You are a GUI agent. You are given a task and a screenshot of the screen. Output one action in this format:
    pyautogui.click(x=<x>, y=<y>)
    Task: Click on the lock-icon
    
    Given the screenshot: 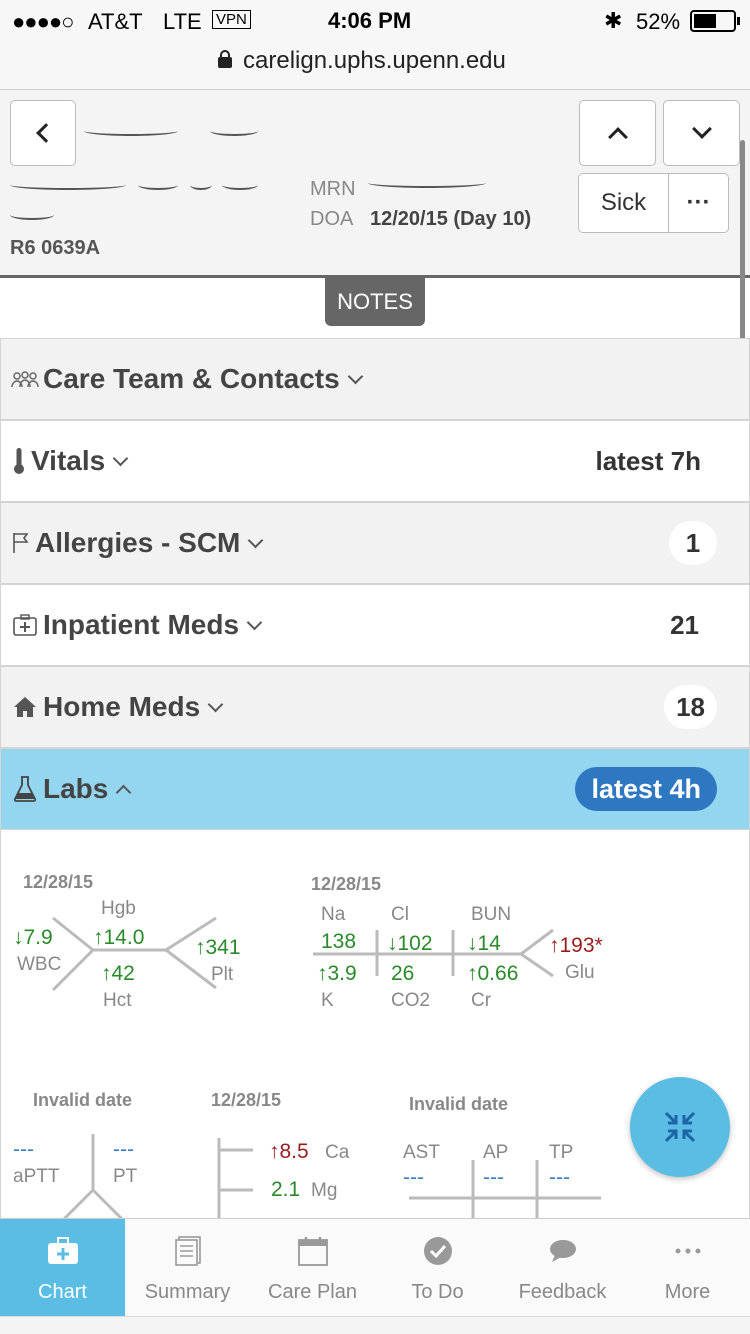 What is the action you would take?
    pyautogui.click(x=225, y=59)
    